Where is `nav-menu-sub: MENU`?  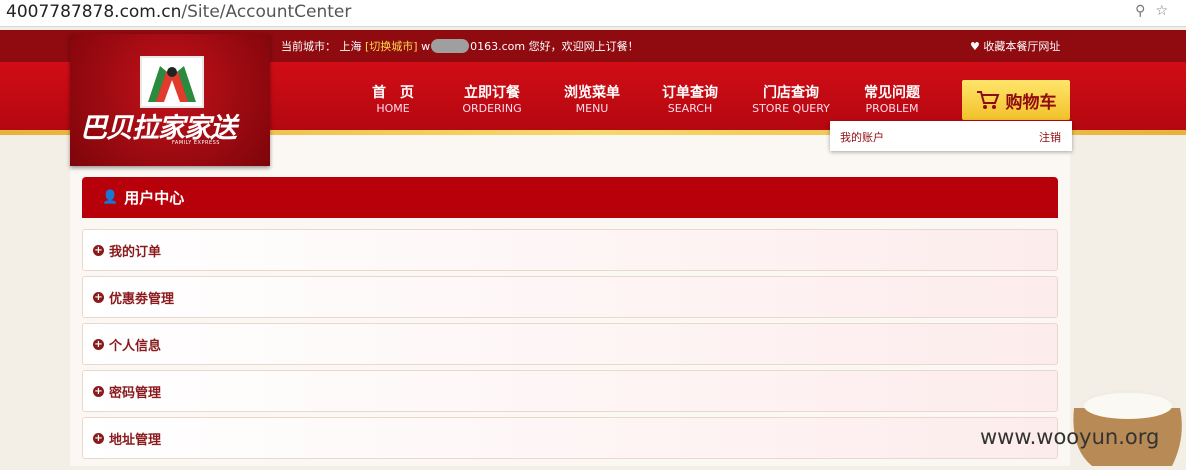
nav-menu-sub: MENU is located at coordinates (592, 108).